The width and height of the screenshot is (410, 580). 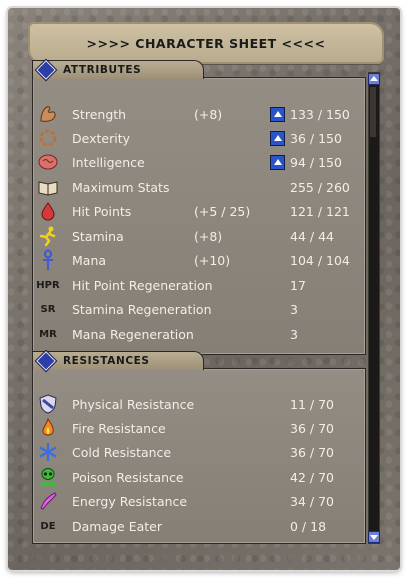 I want to click on resist-label: Damage Eater, so click(x=117, y=526).